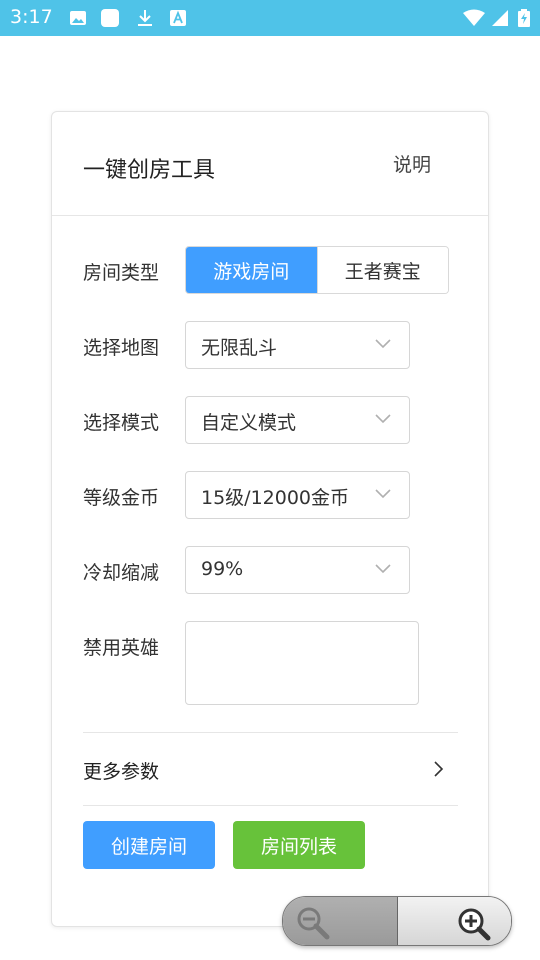 This screenshot has height=960, width=540. I want to click on create-room-button: 创建房间, so click(149, 845).